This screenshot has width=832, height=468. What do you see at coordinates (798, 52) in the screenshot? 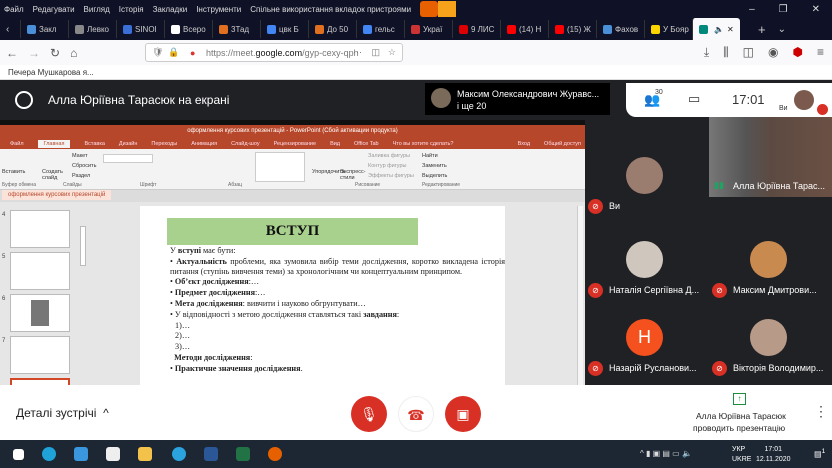
I see `extension-icon: ⬢` at bounding box center [798, 52].